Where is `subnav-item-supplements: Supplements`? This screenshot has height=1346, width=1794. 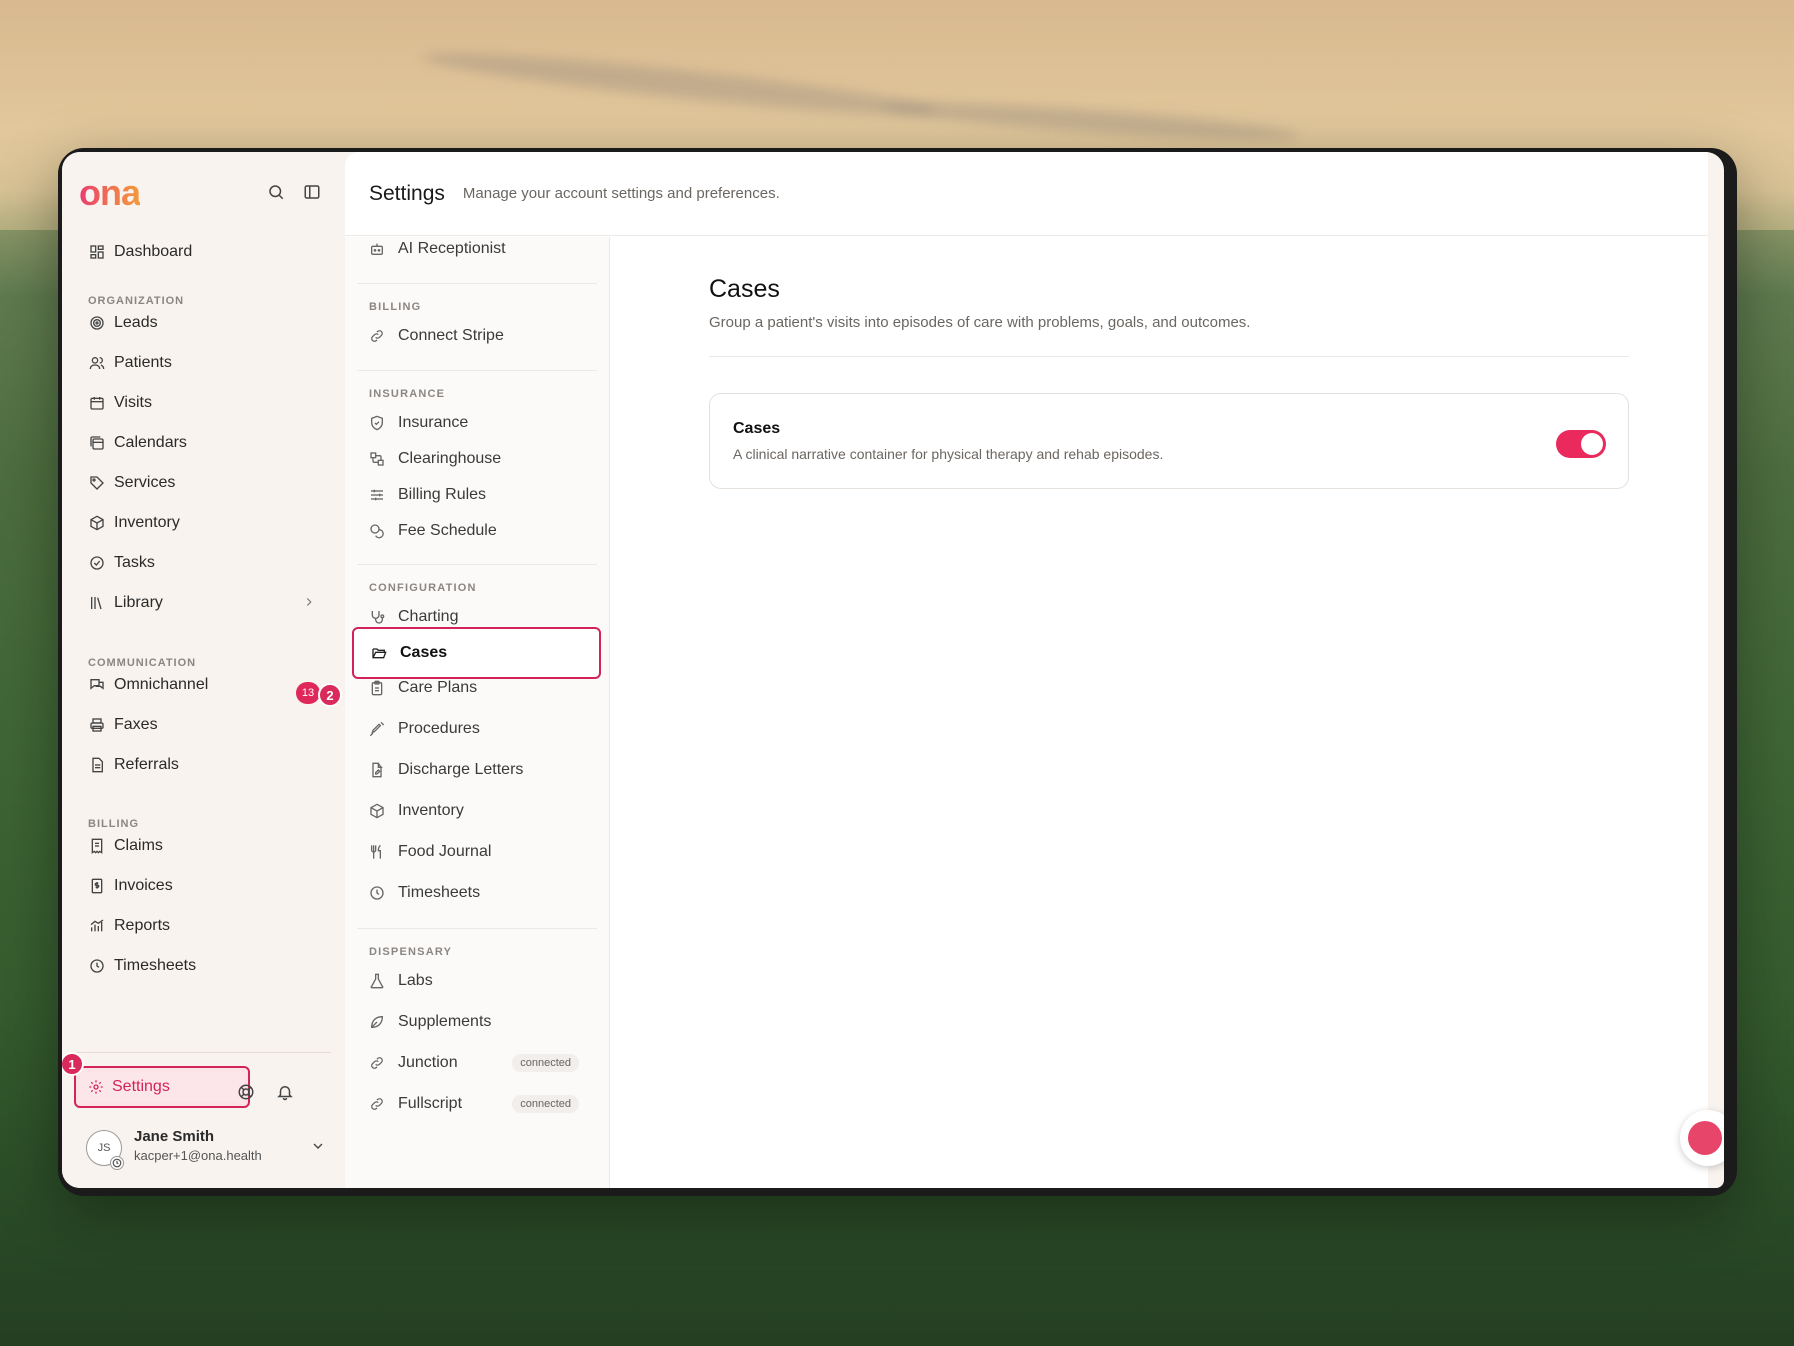
subnav-item-supplements: Supplements is located at coordinates (475, 1022).